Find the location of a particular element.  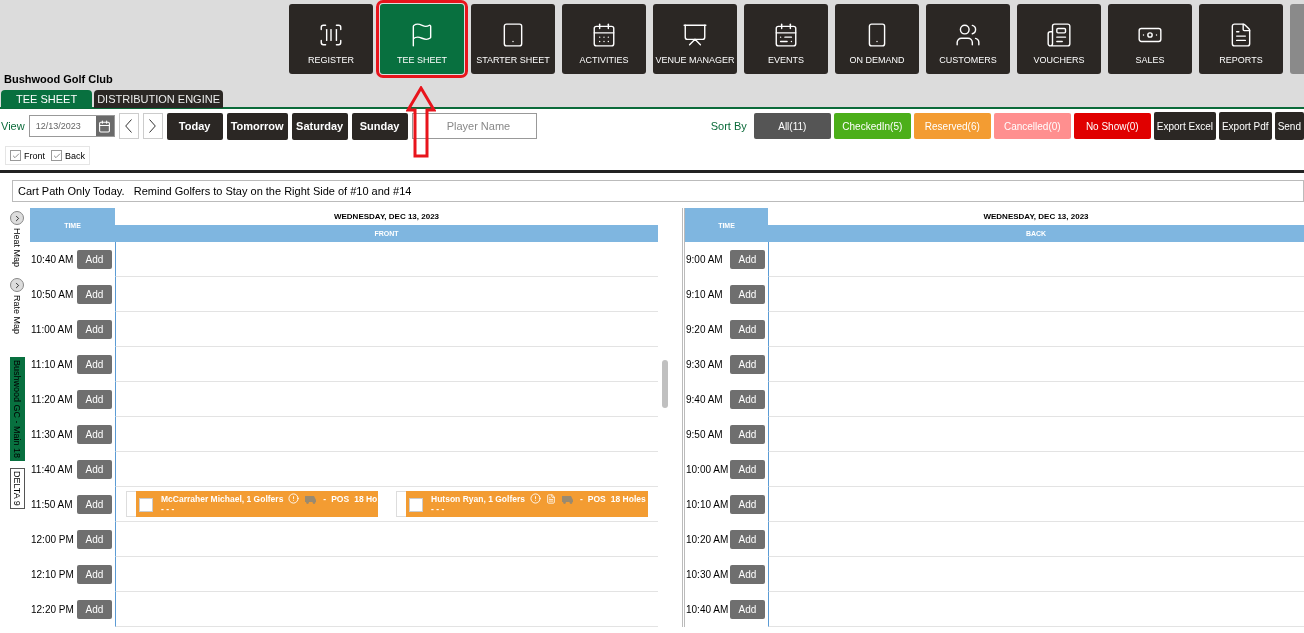

tee-time: 11:00 AM is located at coordinates (52, 329).